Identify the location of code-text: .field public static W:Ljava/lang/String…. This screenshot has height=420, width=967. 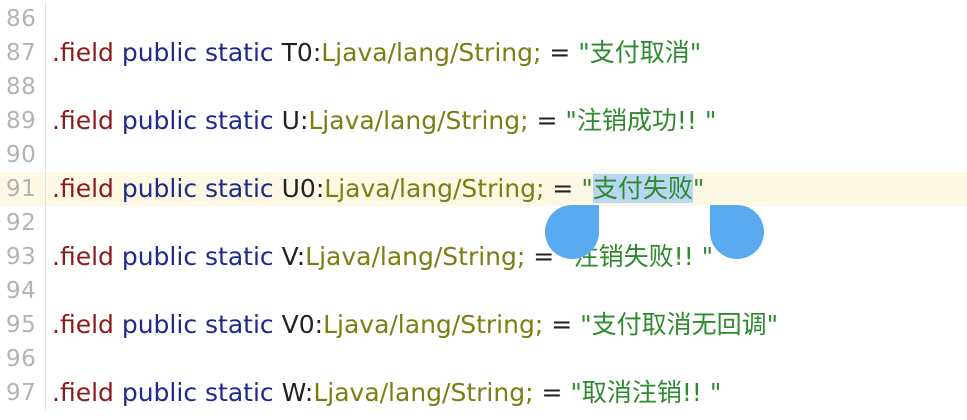
(386, 393).